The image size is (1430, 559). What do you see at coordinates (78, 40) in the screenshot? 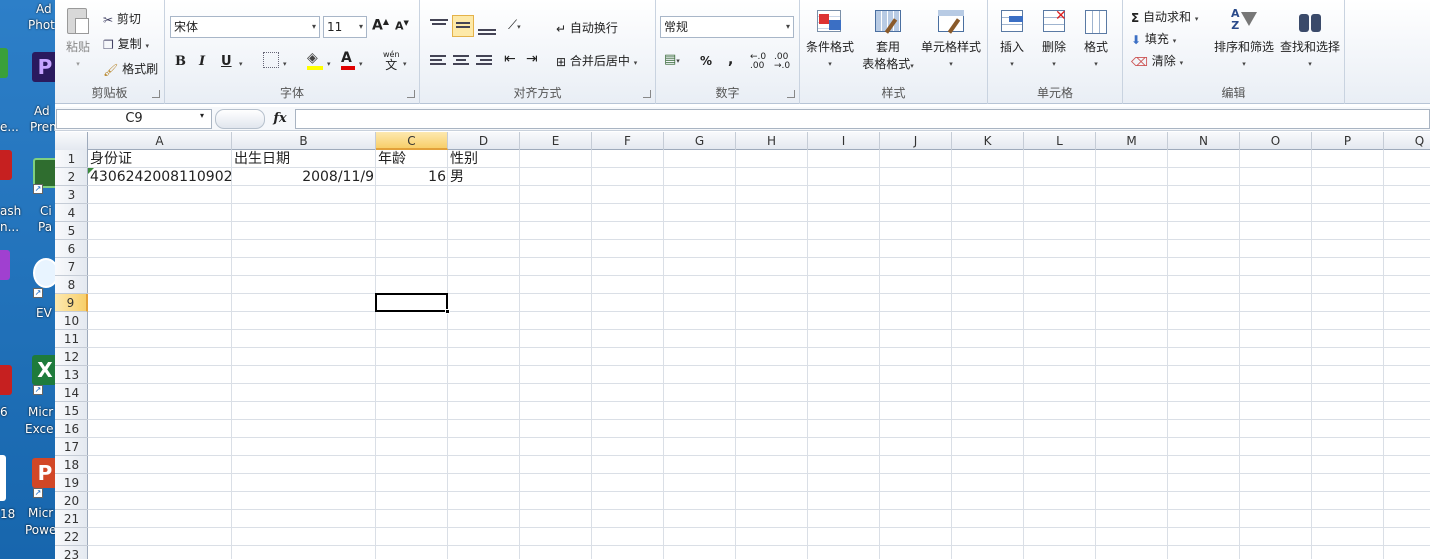
I see `paste-button: 粘贴 ▾` at bounding box center [78, 40].